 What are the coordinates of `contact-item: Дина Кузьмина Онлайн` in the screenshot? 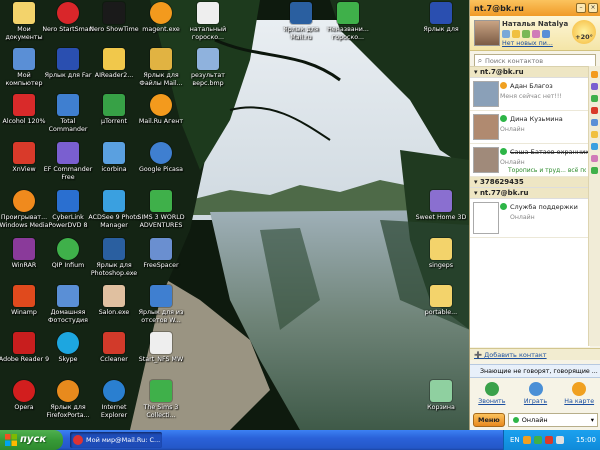 It's located at (530, 127).